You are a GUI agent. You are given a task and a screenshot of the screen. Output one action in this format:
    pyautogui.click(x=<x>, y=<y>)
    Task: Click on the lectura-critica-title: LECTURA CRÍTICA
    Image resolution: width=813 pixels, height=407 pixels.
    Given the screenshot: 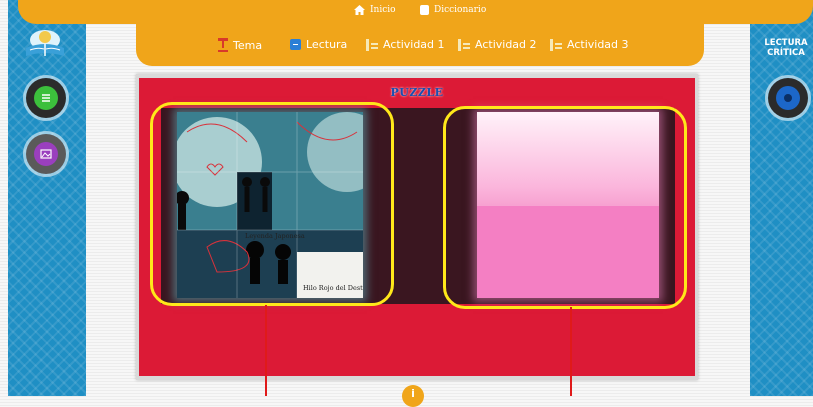 What is the action you would take?
    pyautogui.click(x=786, y=48)
    